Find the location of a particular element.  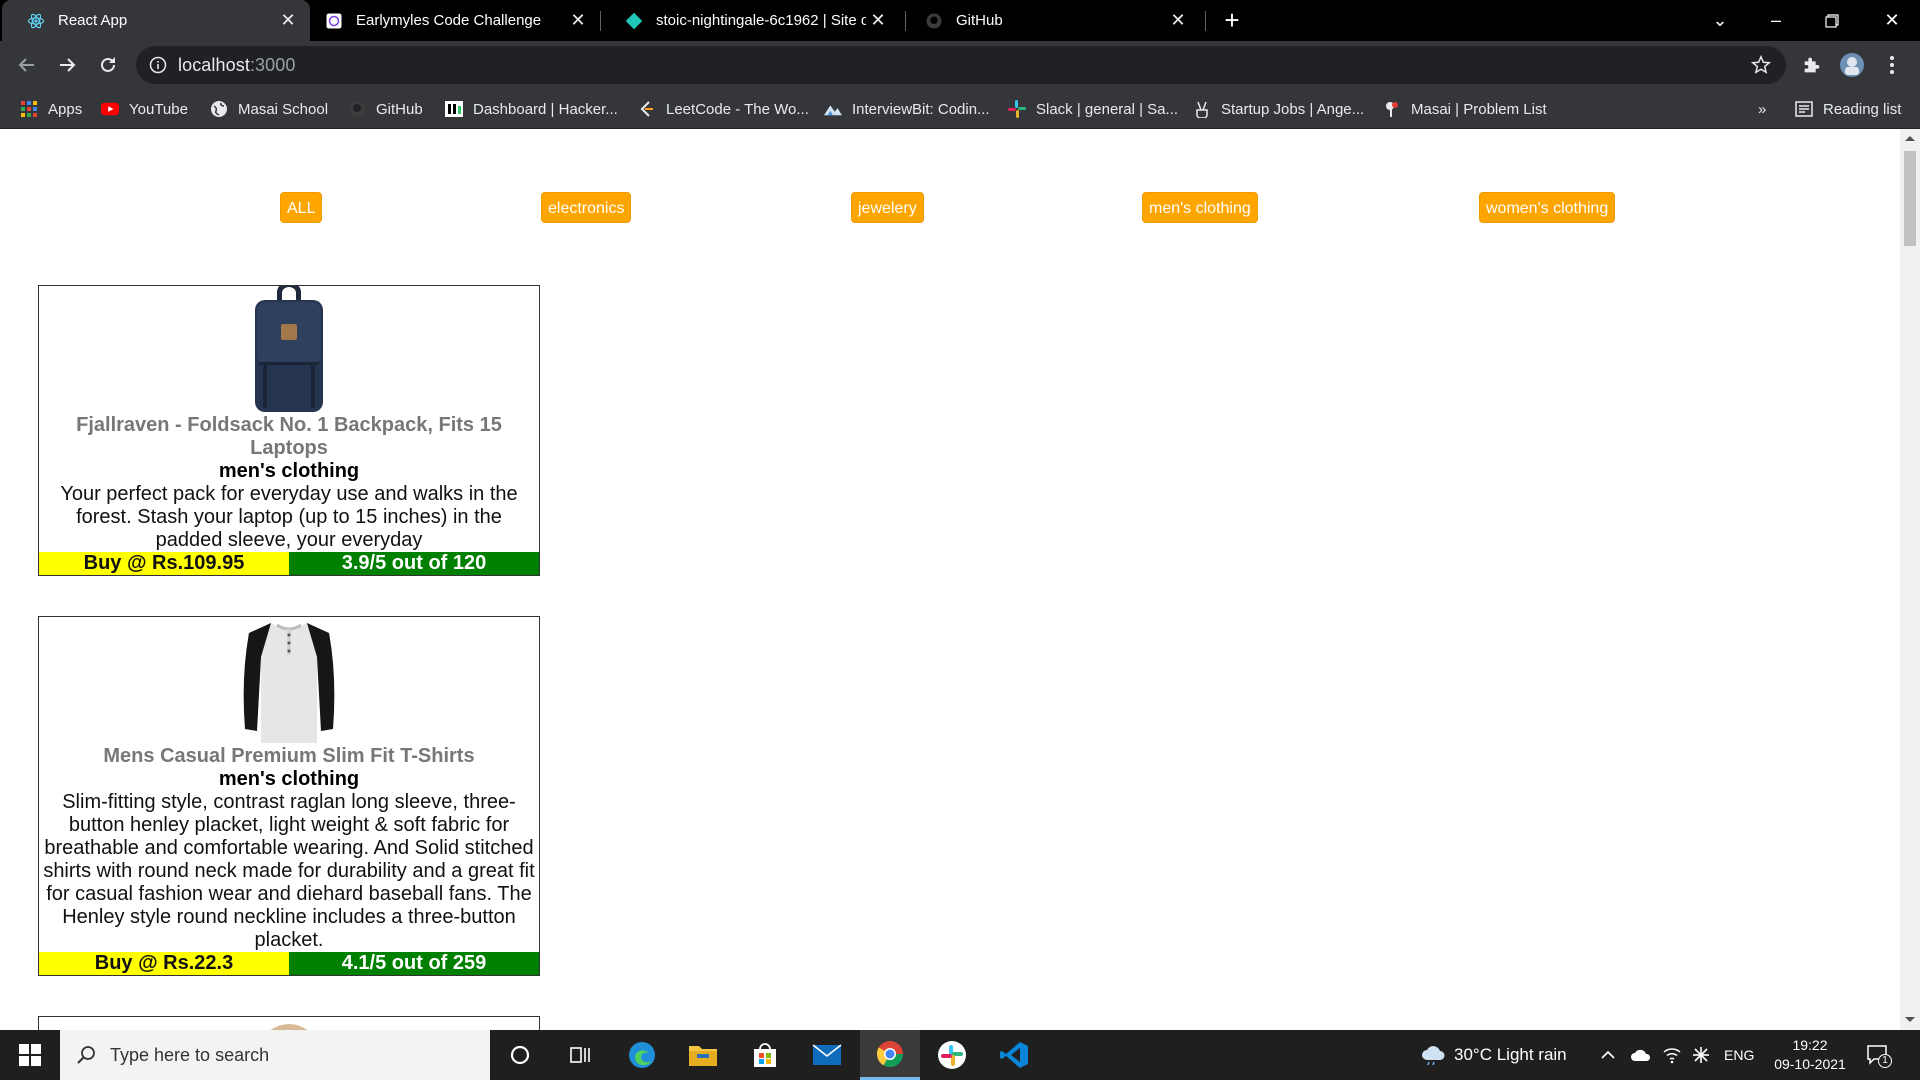

filter-womens-clothing-button: women's clothing is located at coordinates (1547, 207).